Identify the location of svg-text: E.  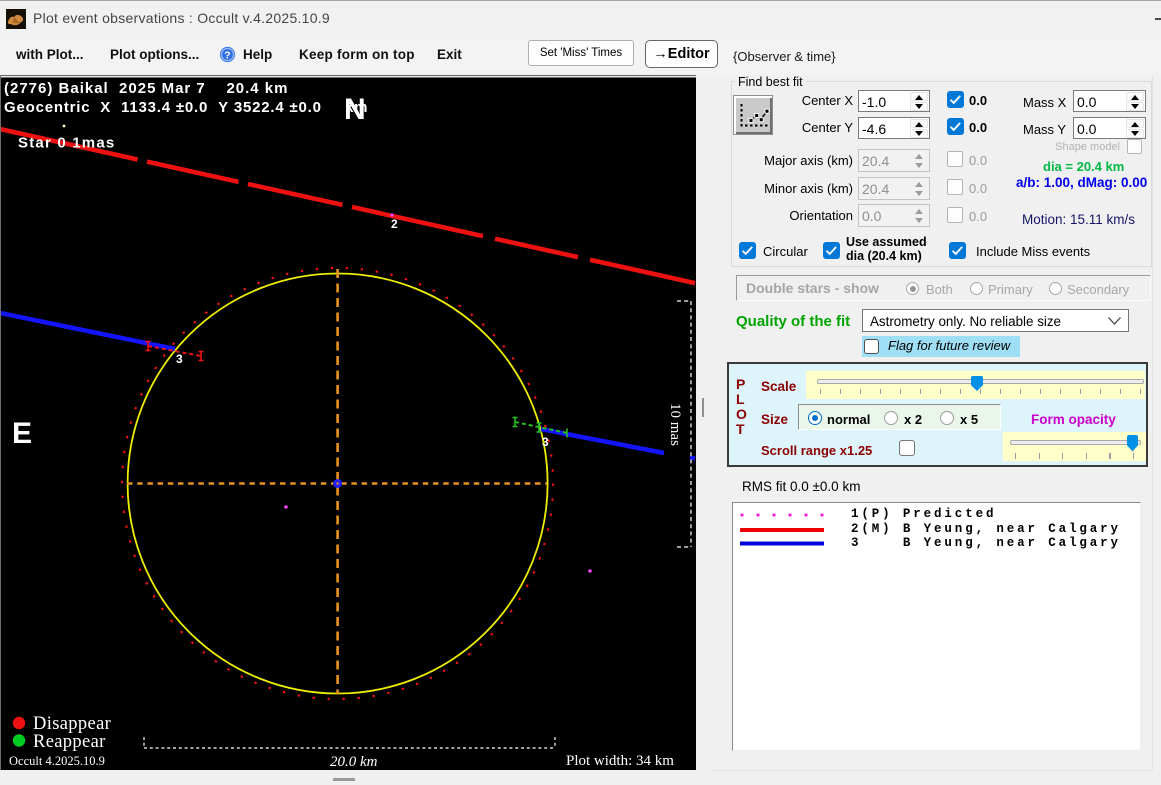
(22, 433).